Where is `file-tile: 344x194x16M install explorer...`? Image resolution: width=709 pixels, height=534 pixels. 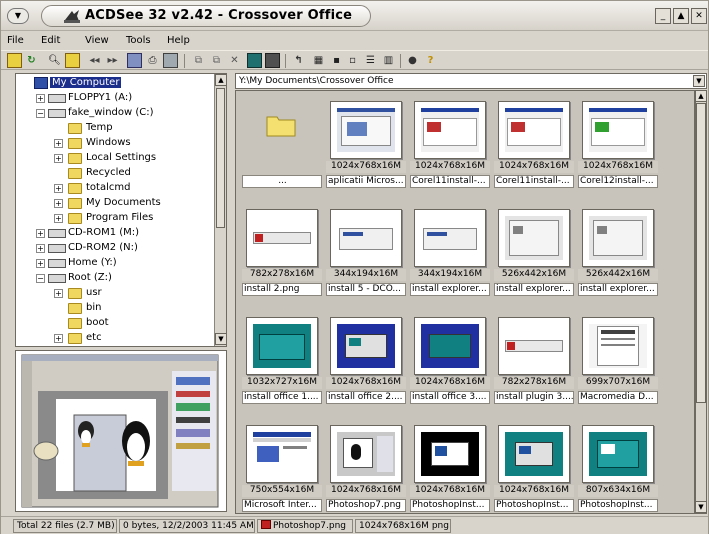 file-tile: 344x194x16M install explorer... is located at coordinates (450, 253).